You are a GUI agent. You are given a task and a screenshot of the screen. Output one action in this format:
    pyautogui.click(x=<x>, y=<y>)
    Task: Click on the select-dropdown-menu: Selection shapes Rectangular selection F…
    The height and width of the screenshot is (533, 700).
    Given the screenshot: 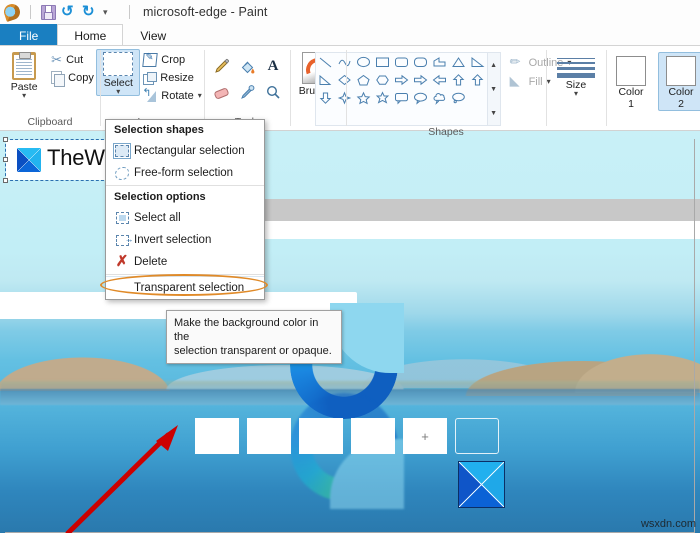 What is the action you would take?
    pyautogui.click(x=184, y=209)
    